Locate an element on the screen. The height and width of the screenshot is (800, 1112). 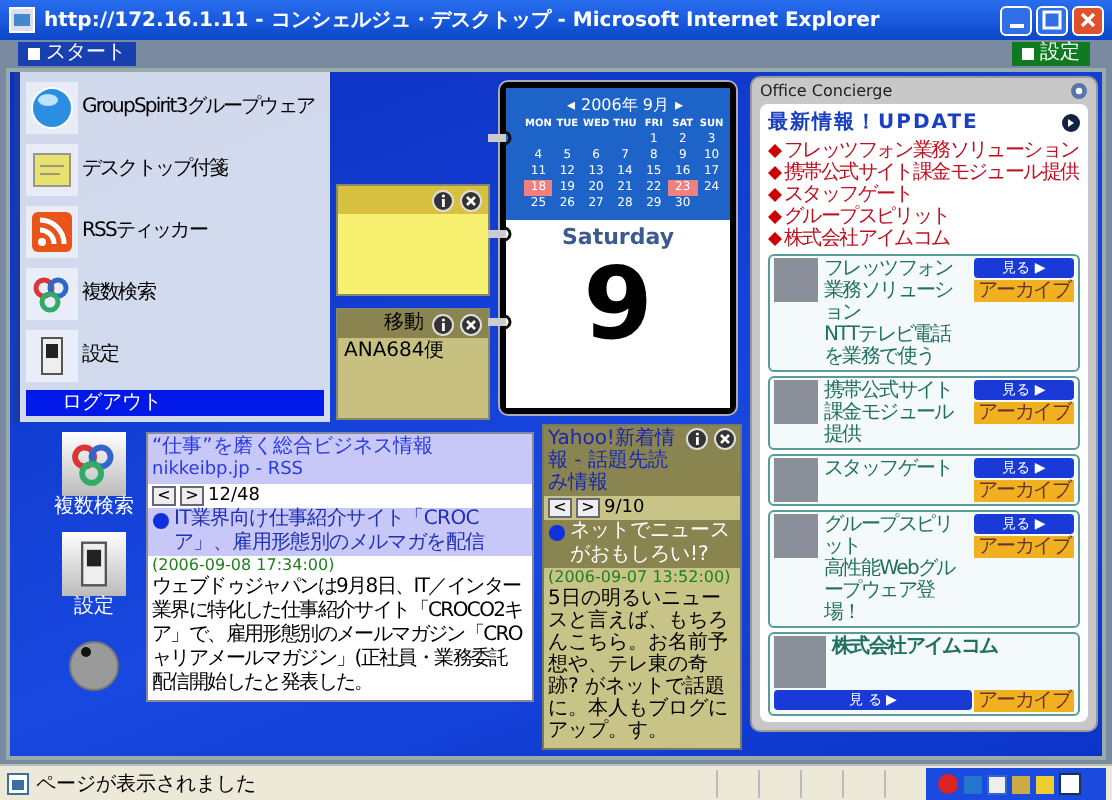
item-counter: 12/48 is located at coordinates (234, 496).